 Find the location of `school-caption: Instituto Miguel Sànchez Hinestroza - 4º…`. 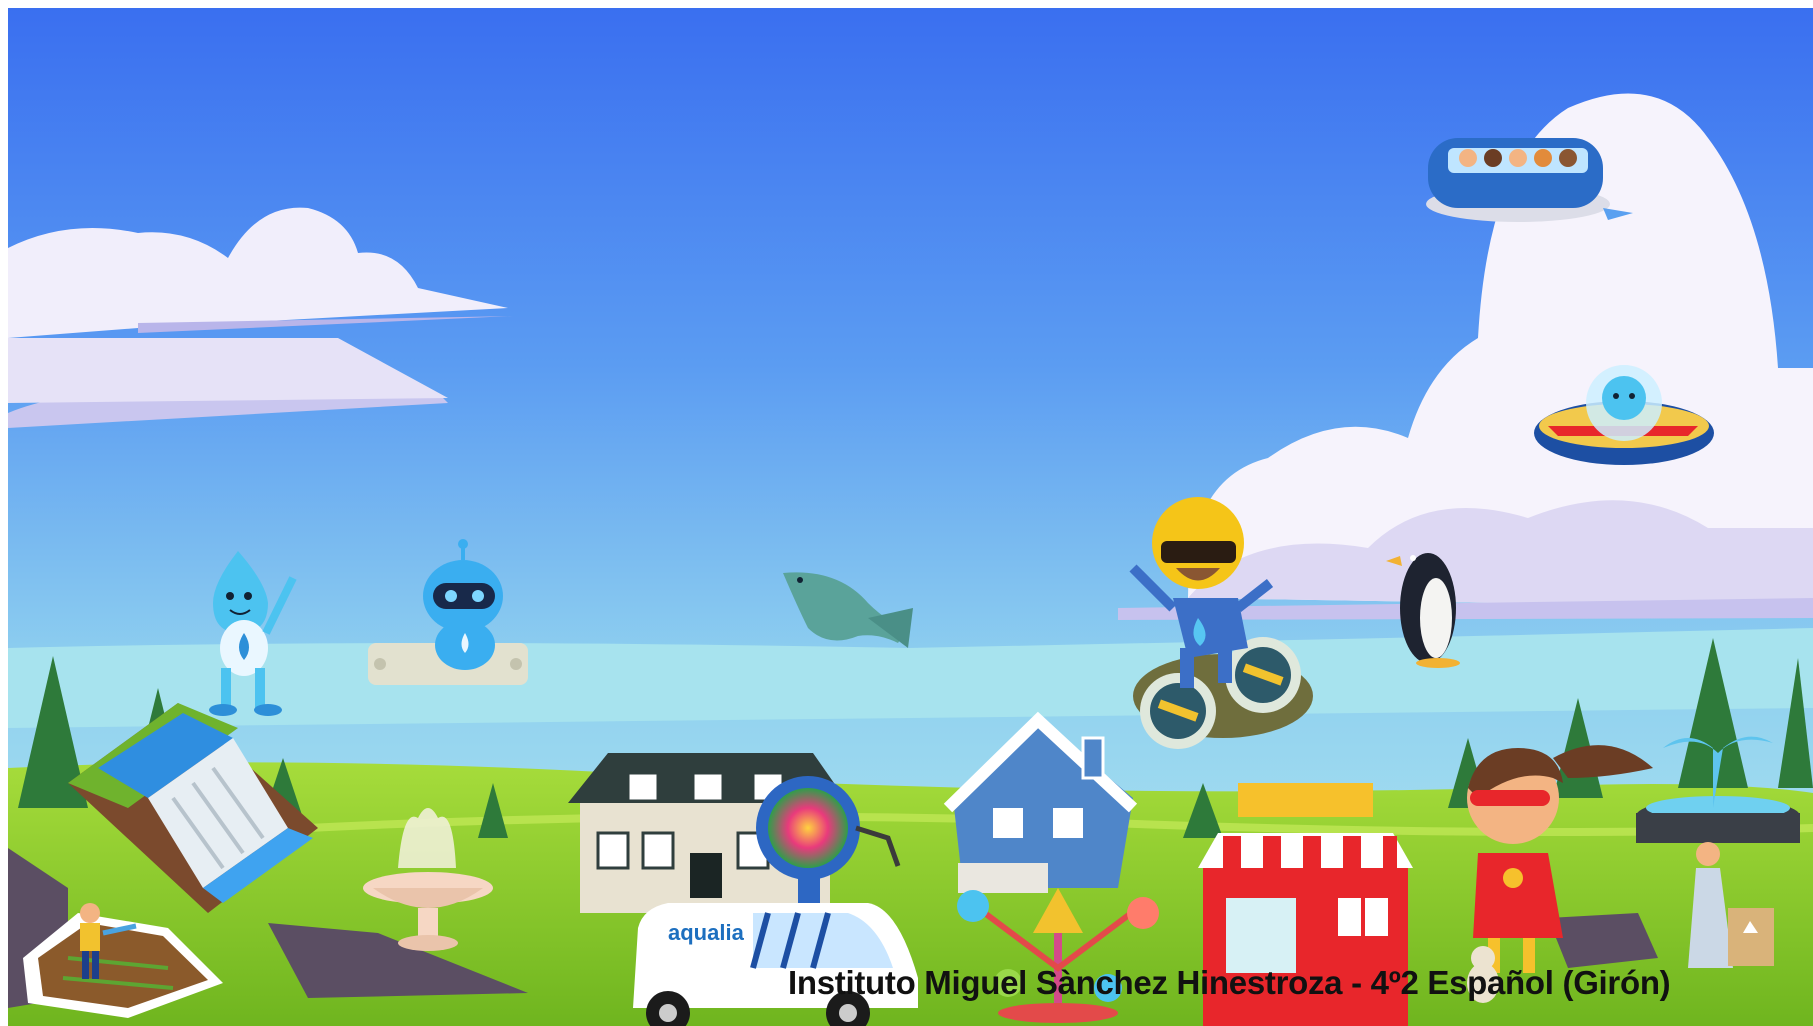

school-caption: Instituto Miguel Sànchez Hinestroza - 4º… is located at coordinates (1229, 982).